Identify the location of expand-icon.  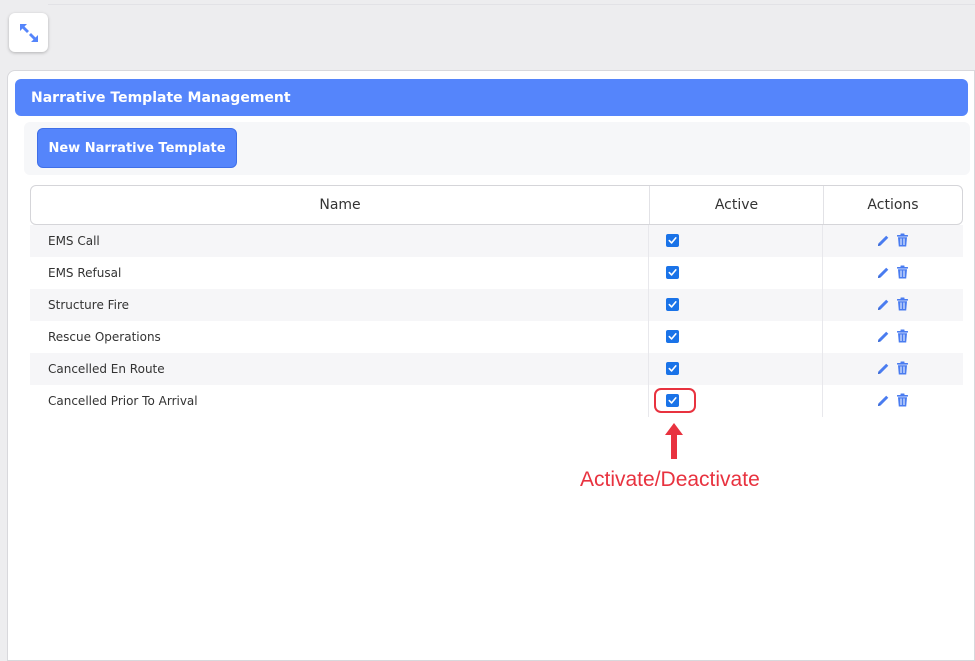
(28, 32).